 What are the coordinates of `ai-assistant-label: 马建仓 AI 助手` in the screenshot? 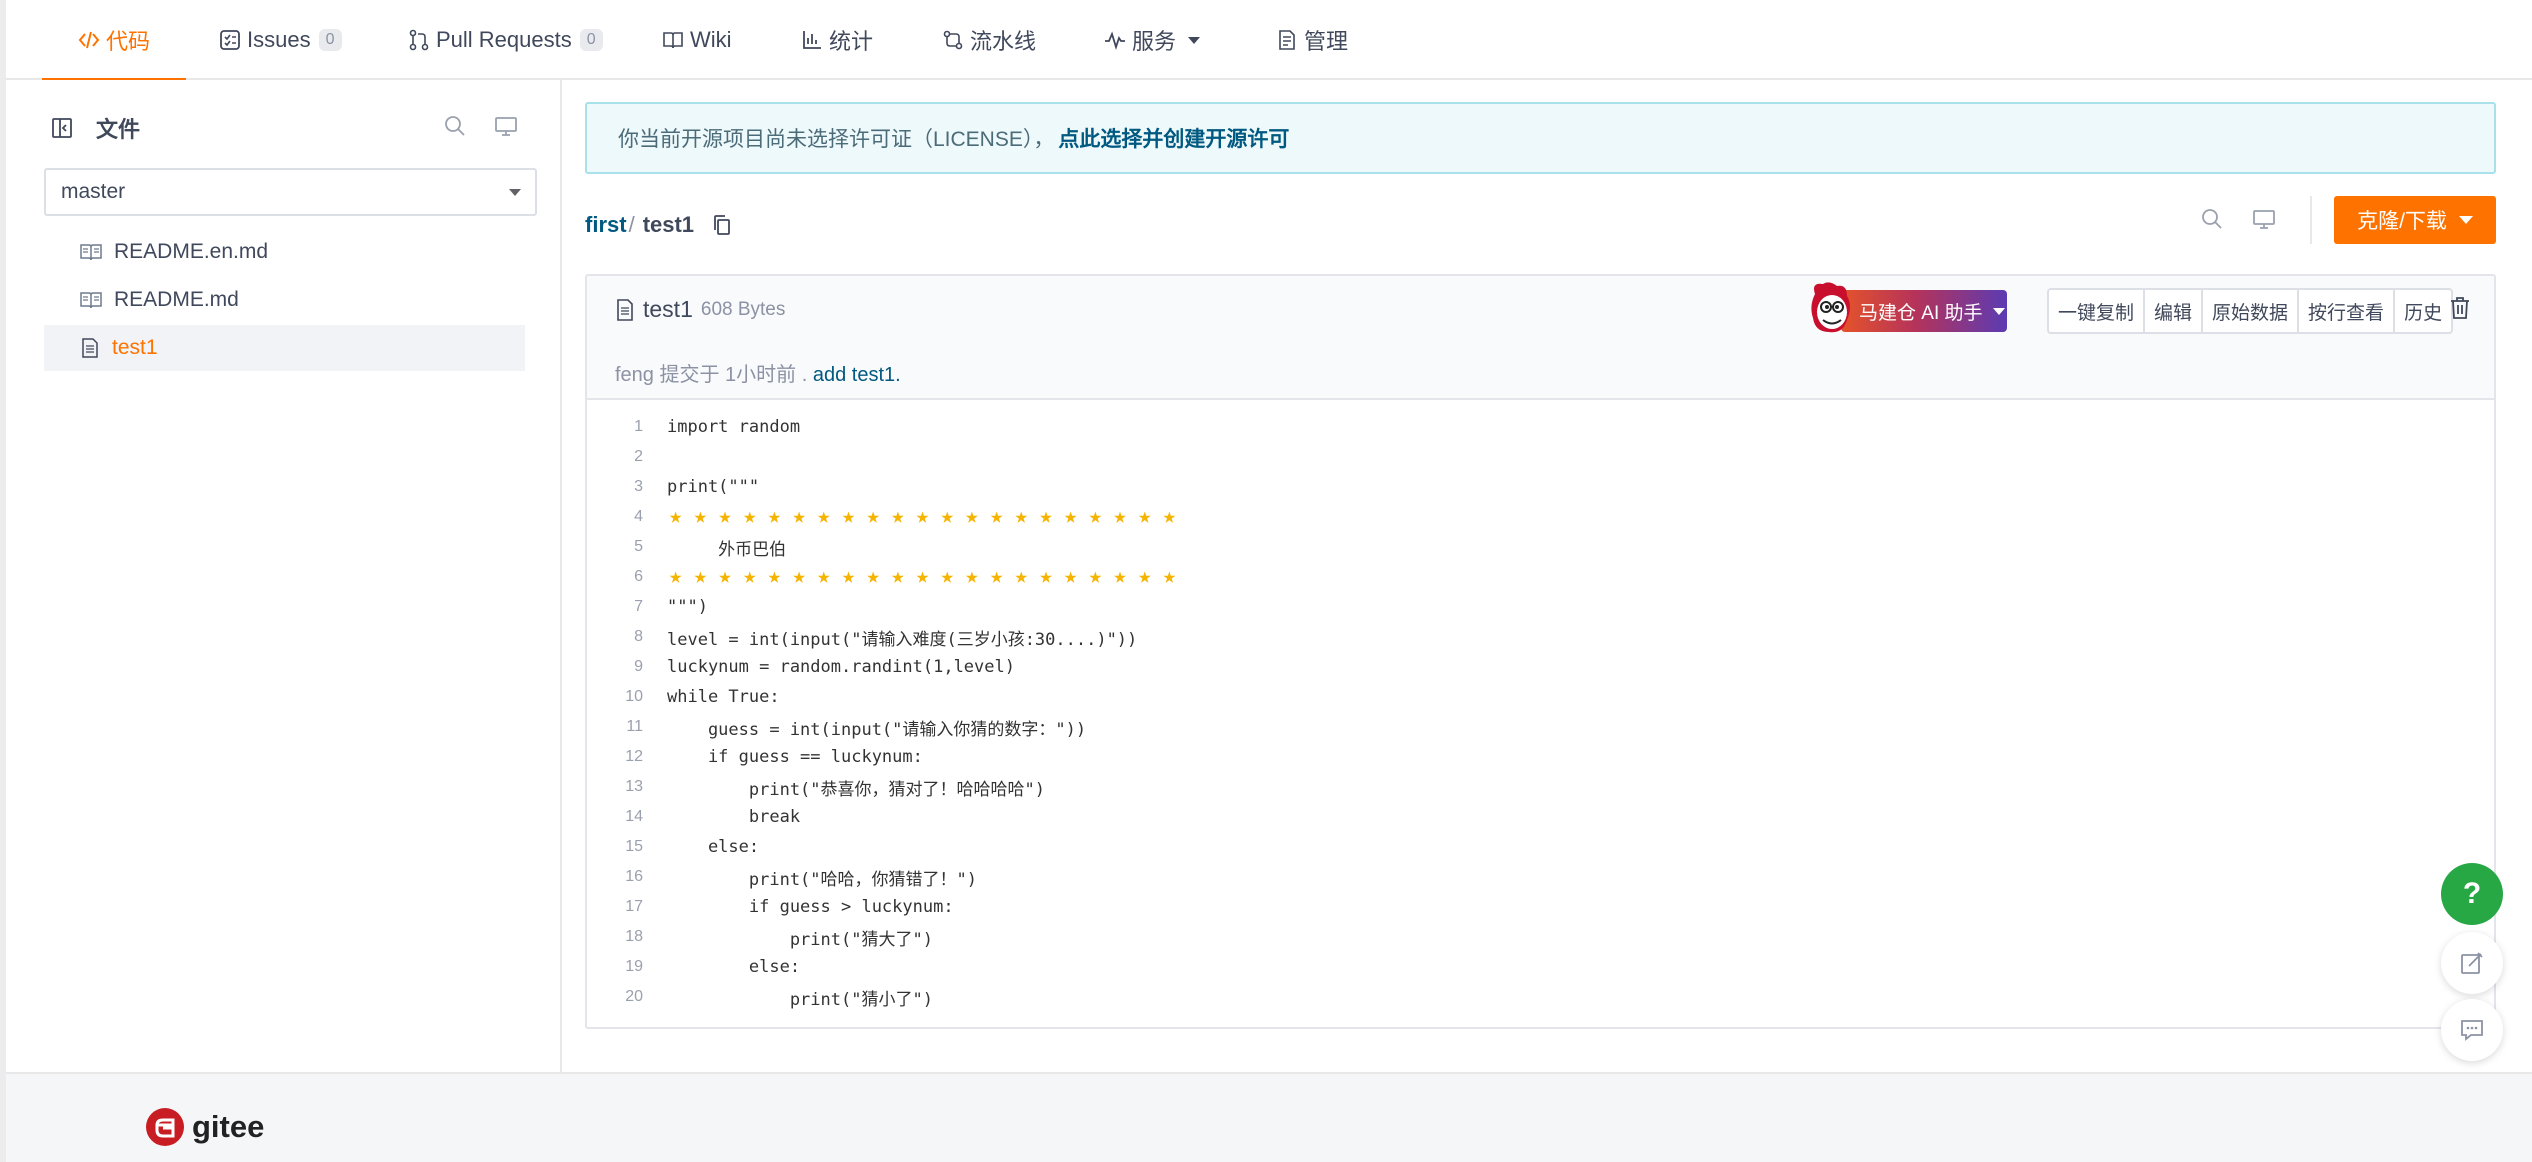 It's located at (1921, 313).